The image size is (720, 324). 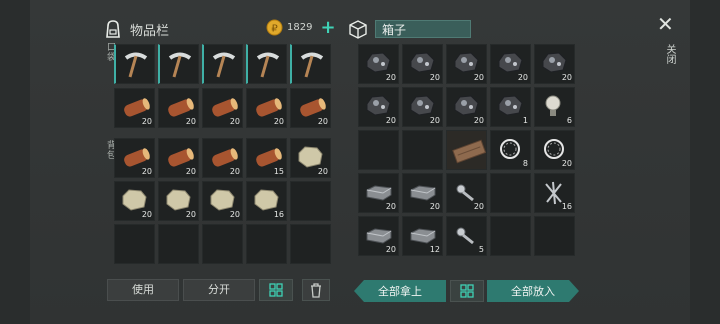 What do you see at coordinates (143, 290) in the screenshot?
I see `use-button: 使用` at bounding box center [143, 290].